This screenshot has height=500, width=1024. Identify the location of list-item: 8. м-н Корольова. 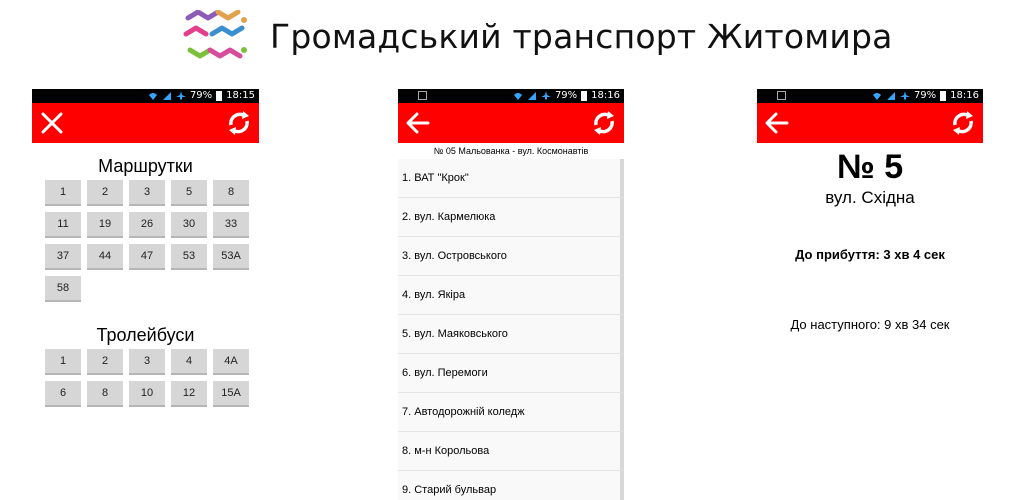
(511, 451).